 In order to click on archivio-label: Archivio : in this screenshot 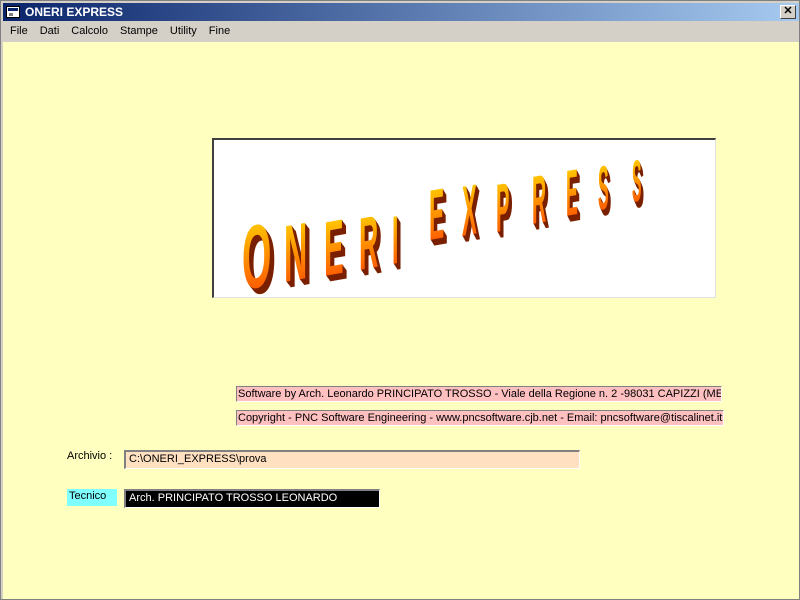, I will do `click(90, 456)`.